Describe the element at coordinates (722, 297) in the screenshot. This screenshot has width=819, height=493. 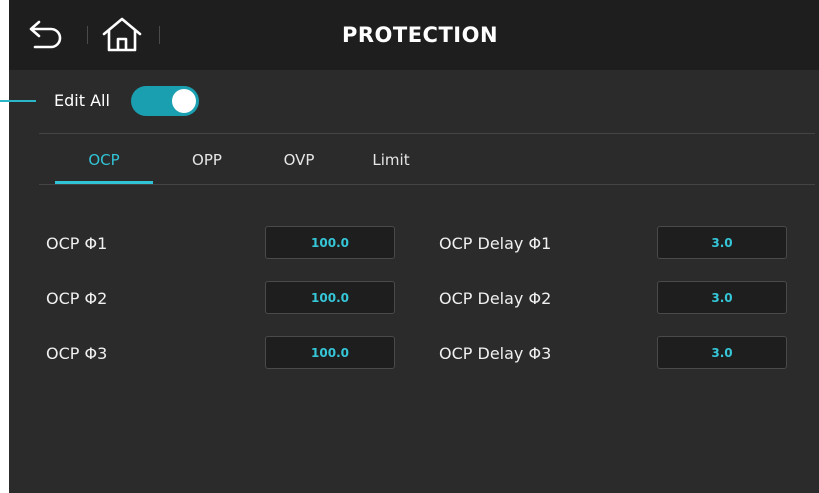
I see `ocp-delay-phase2-field: 3.0` at that location.